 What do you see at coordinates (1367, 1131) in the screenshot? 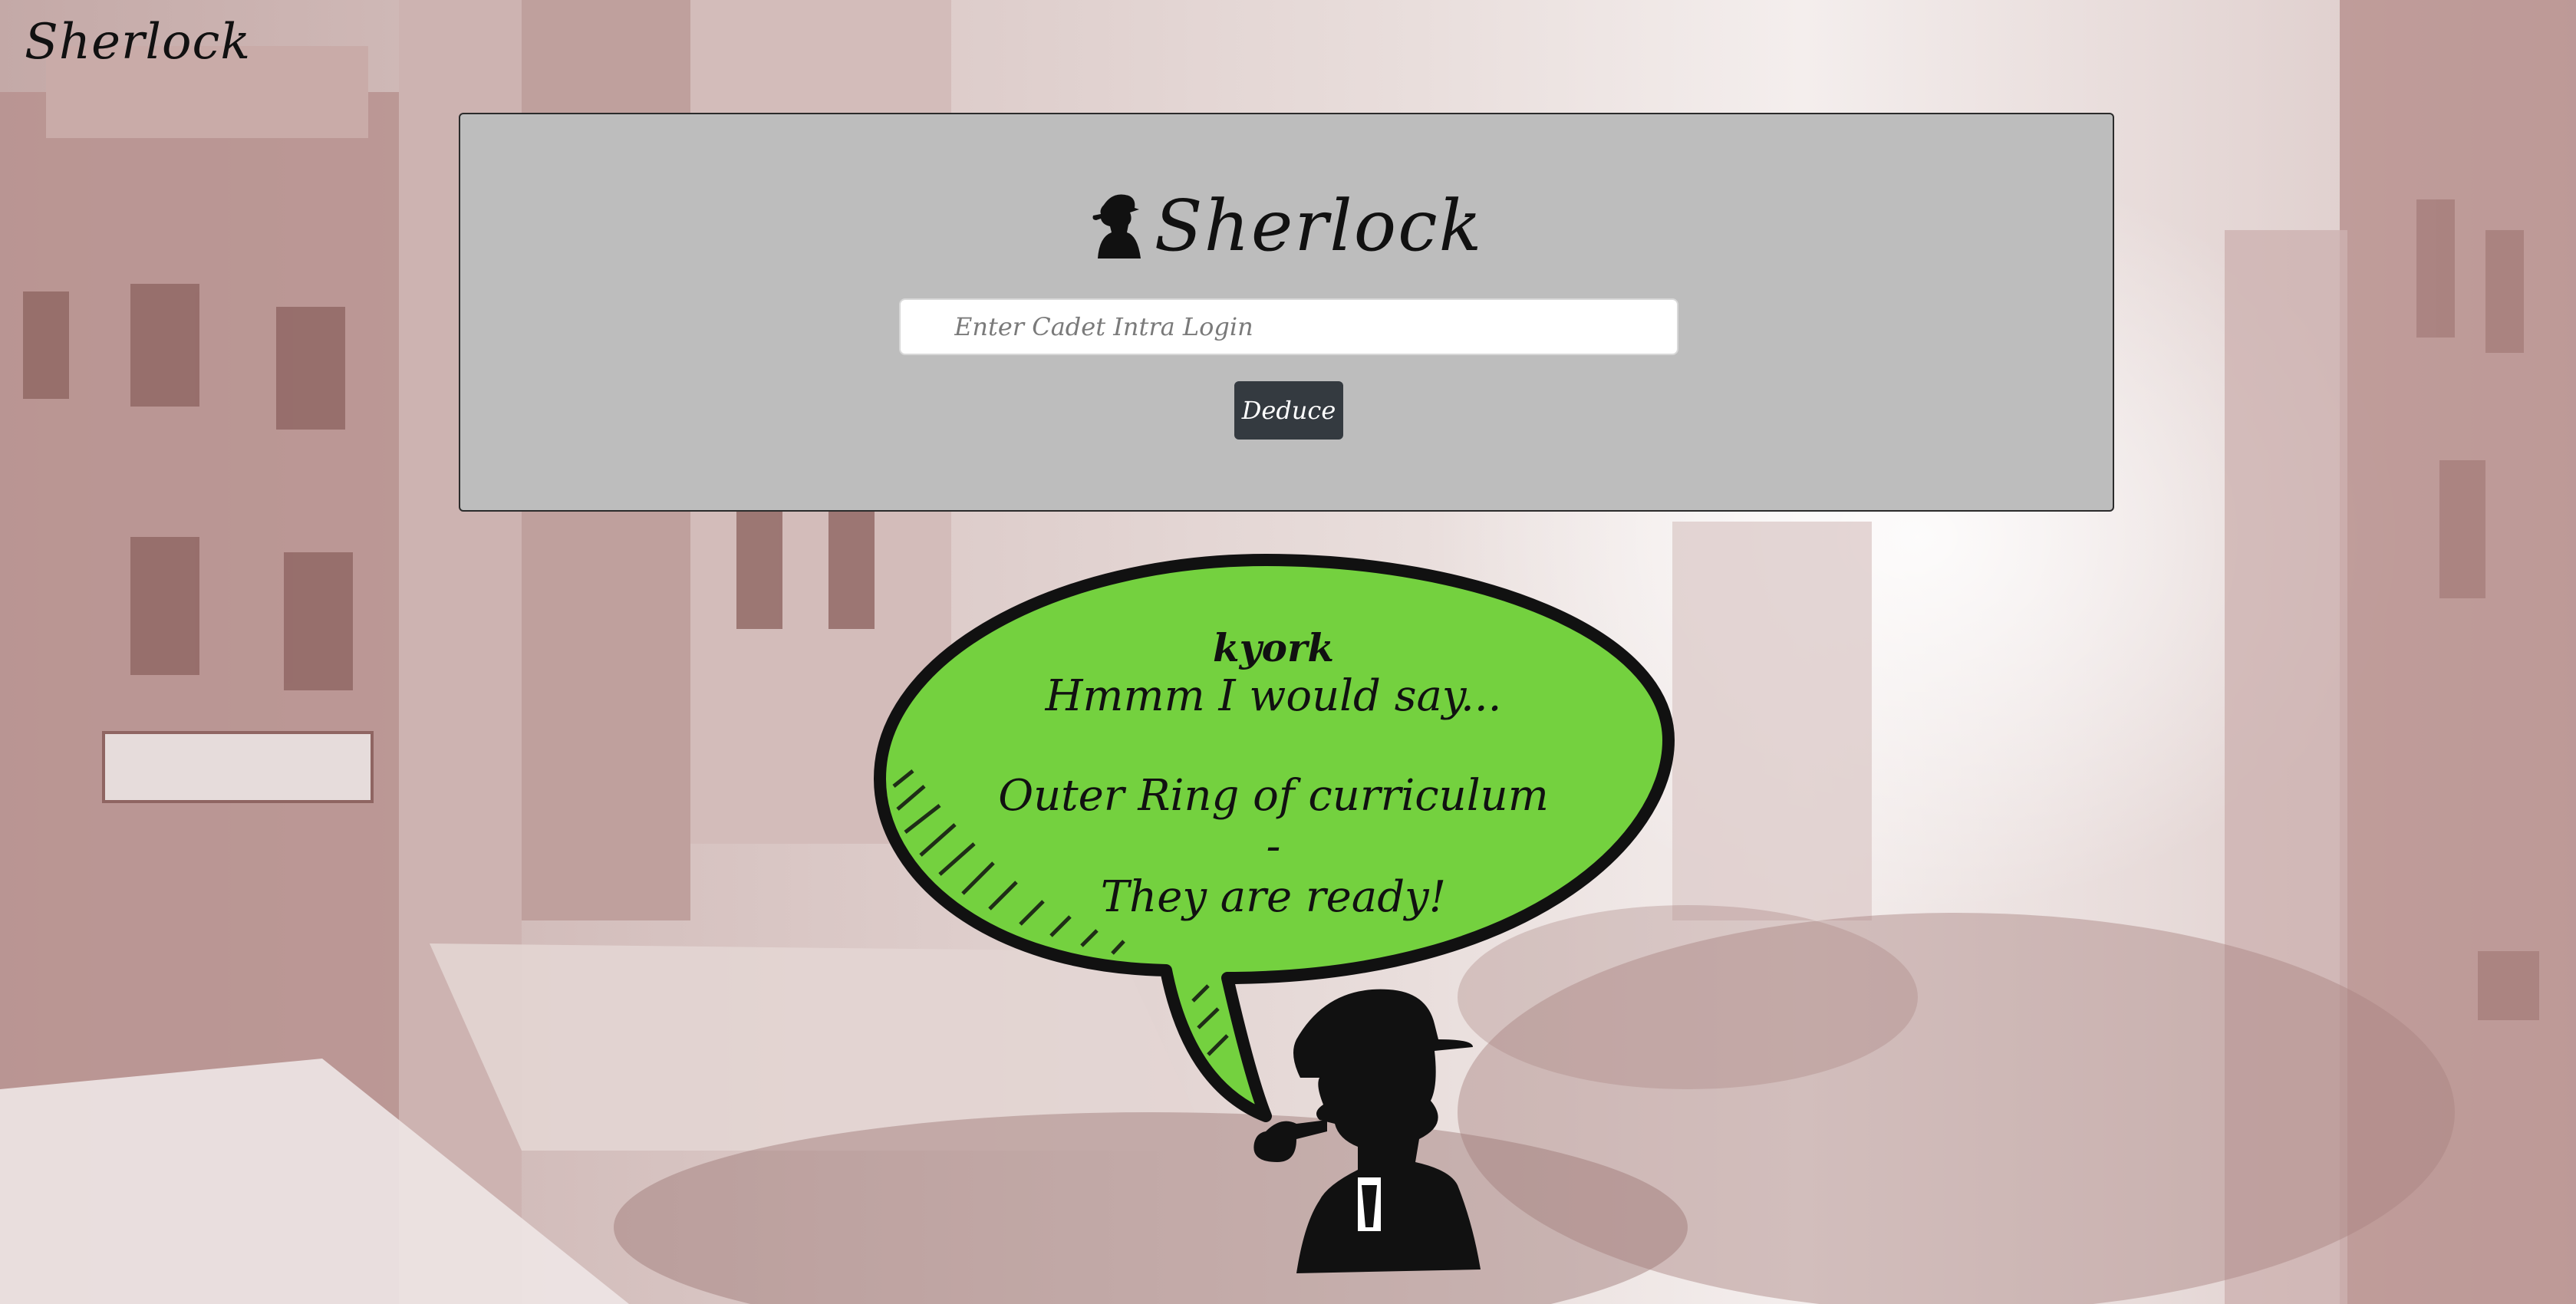
I see `sherlock-pipe-silhouette` at bounding box center [1367, 1131].